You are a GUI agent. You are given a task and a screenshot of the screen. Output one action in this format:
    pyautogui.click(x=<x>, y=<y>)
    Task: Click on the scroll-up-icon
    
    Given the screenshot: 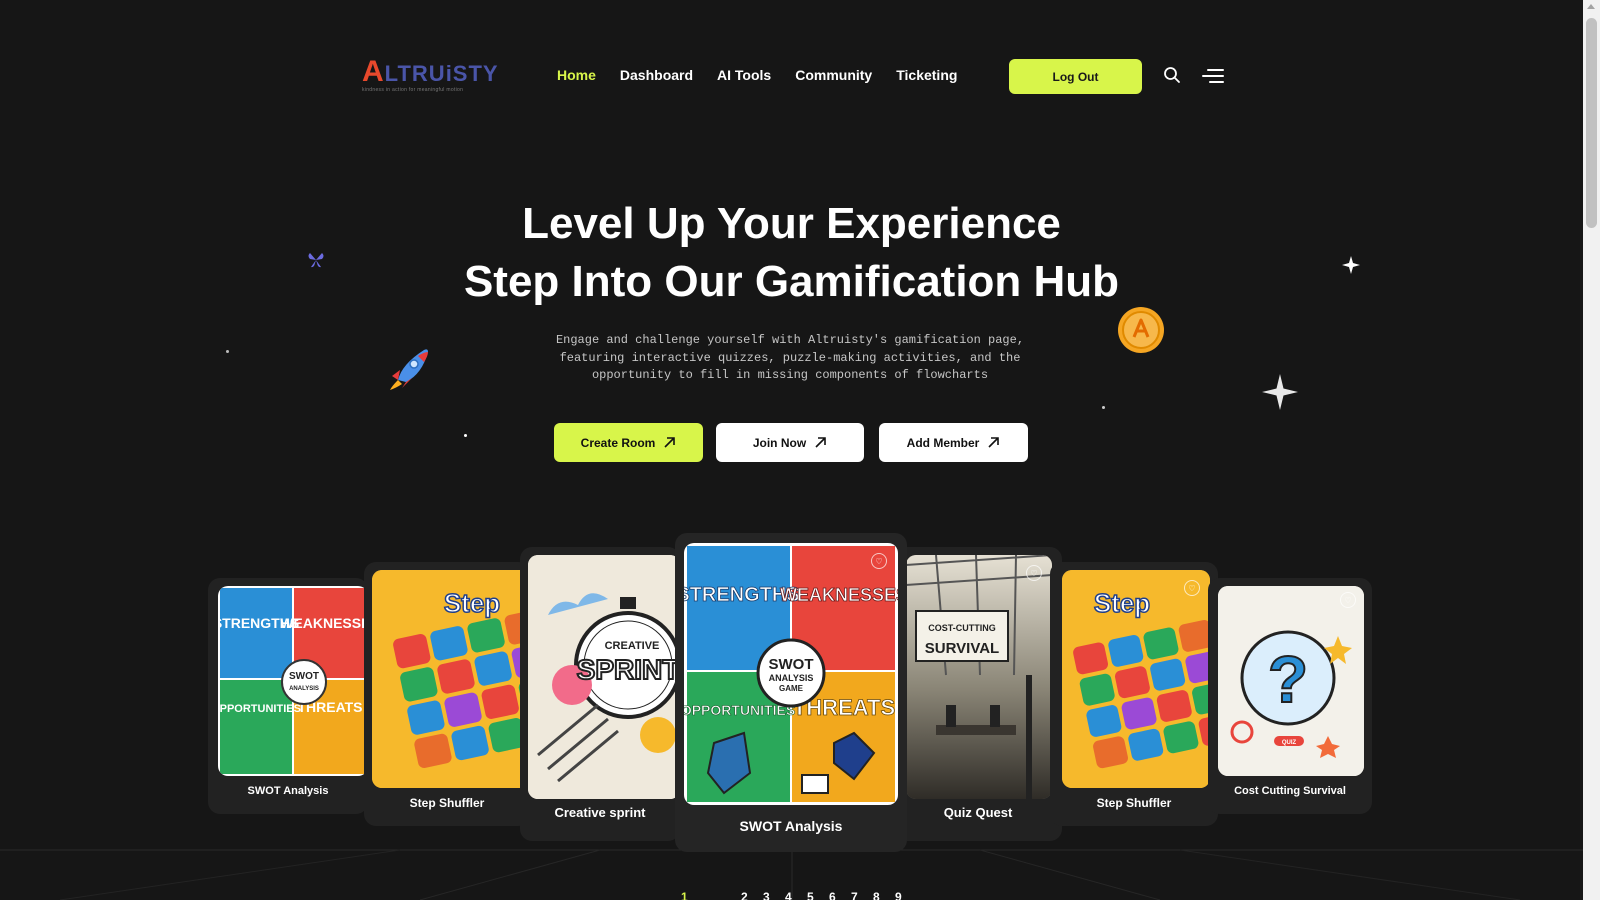 What is the action you would take?
    pyautogui.click(x=1591, y=6)
    